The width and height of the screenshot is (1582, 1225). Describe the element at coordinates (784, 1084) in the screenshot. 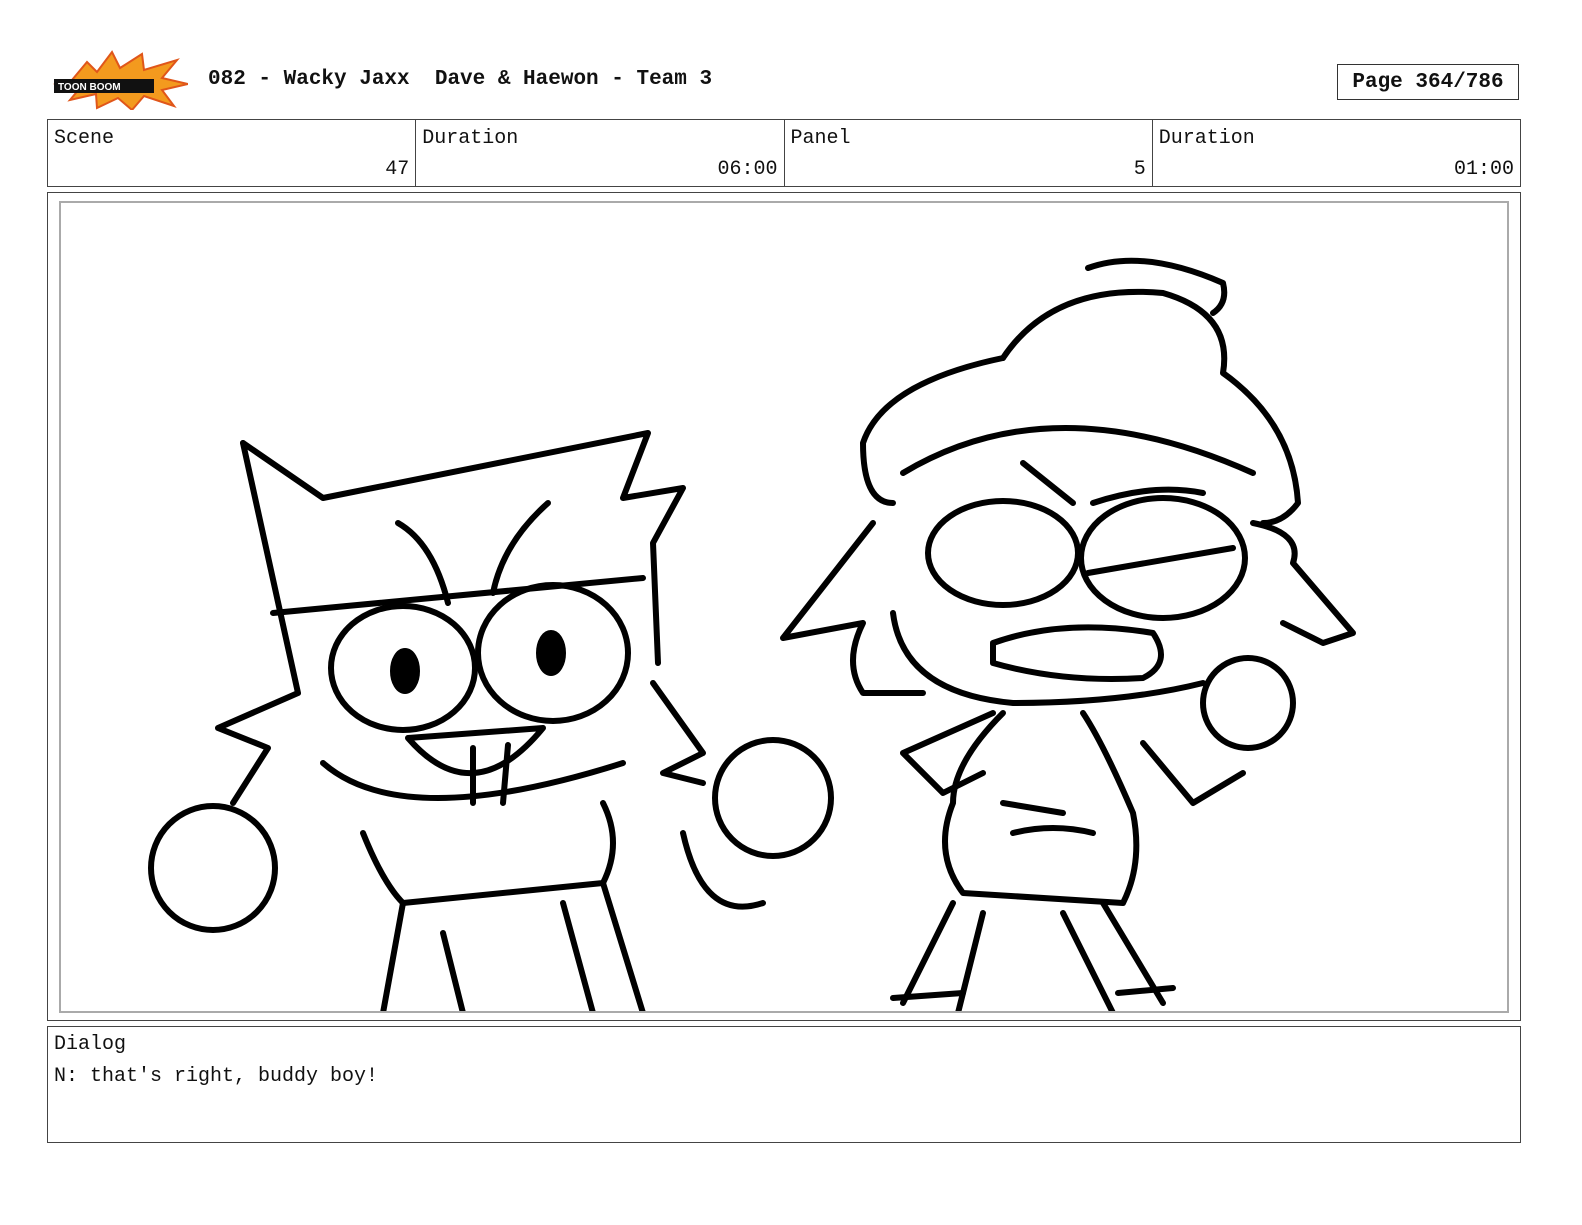

I see `dialog-box: Dialog N: that's right, buddy boy!` at that location.